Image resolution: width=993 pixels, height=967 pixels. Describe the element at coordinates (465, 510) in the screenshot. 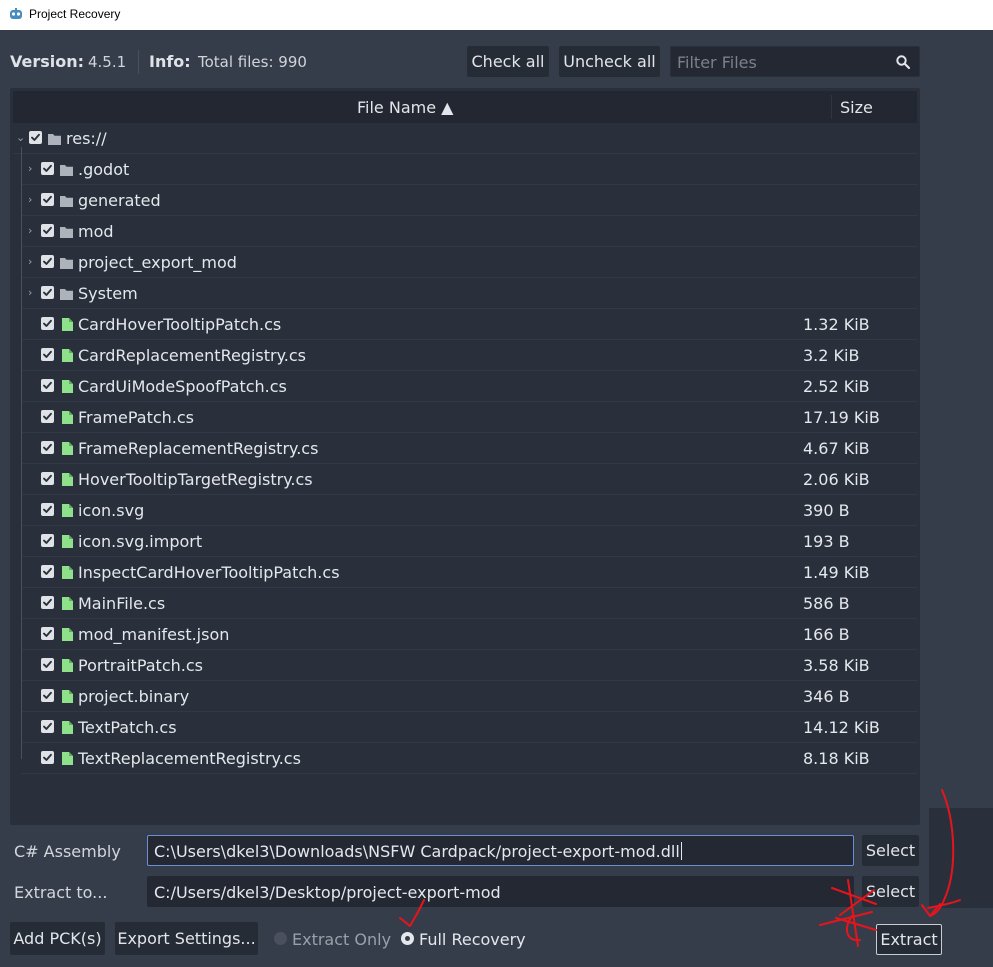

I see `file-row: icon.svg 390 B` at that location.